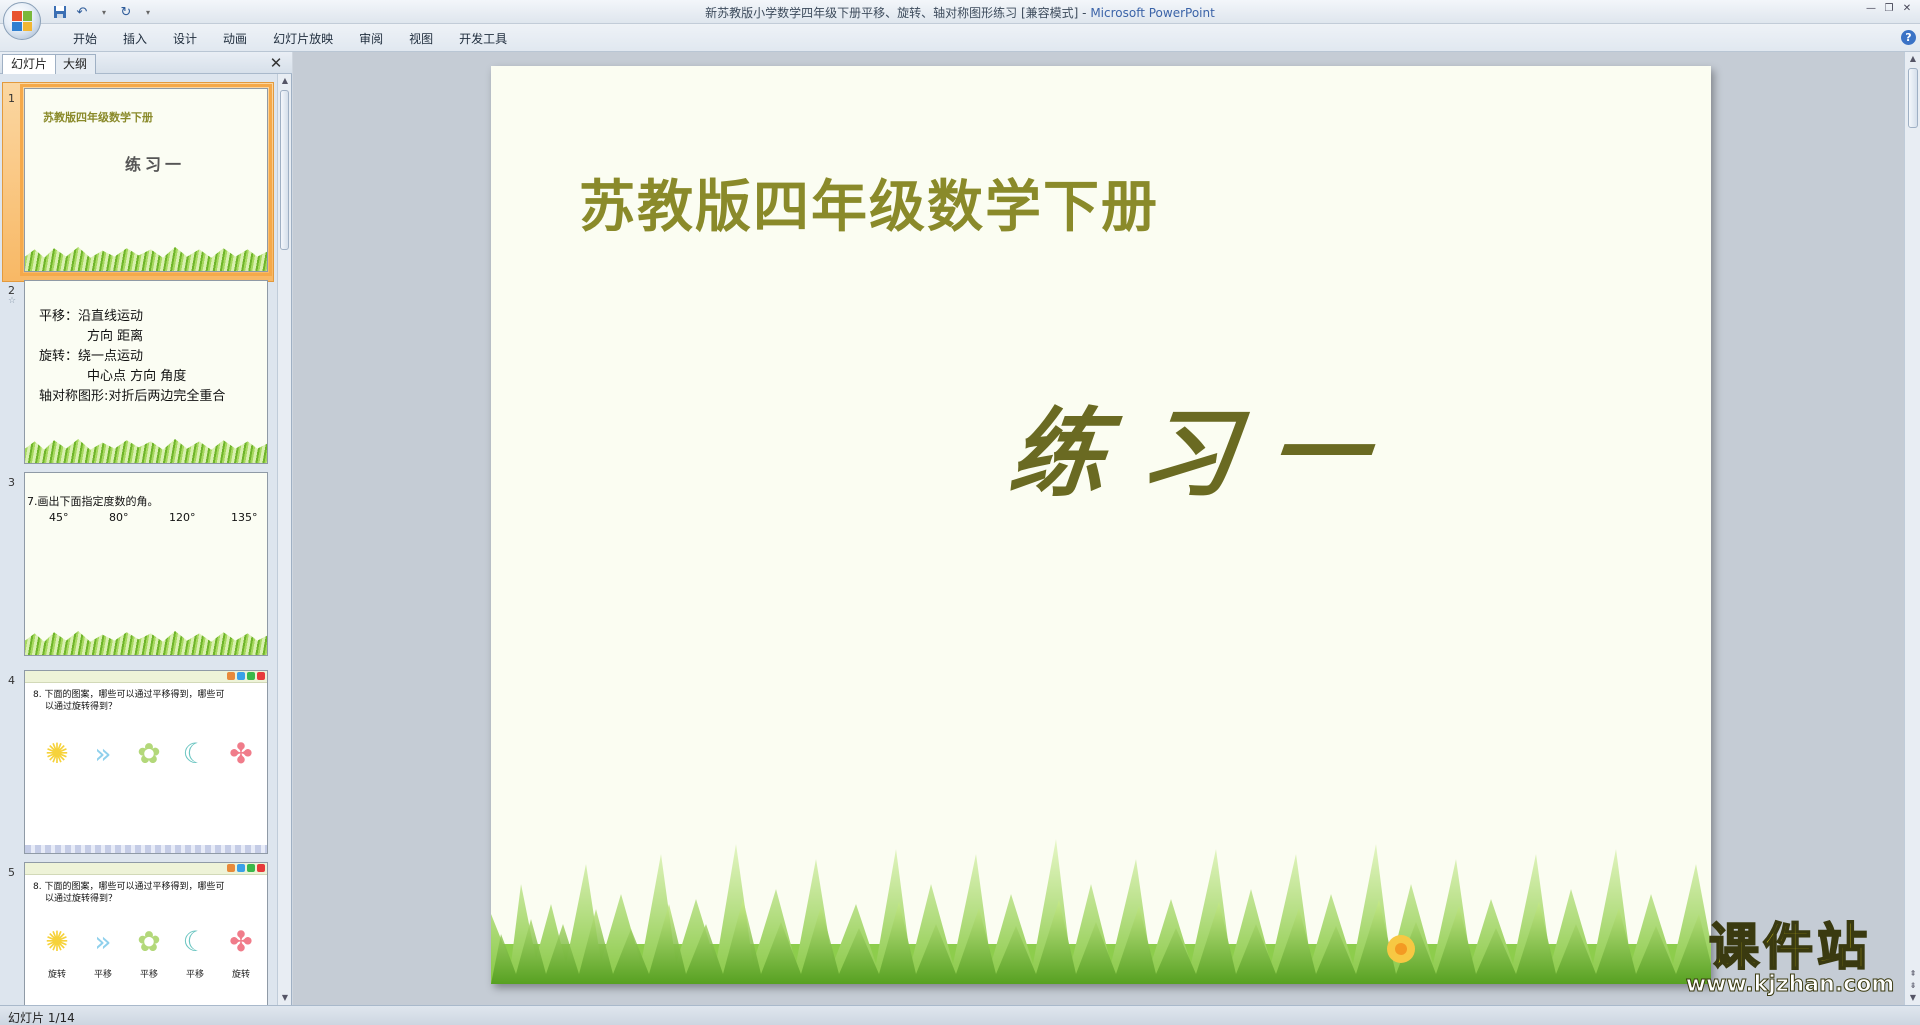  What do you see at coordinates (421, 39) in the screenshot?
I see `tab-view: 视图` at bounding box center [421, 39].